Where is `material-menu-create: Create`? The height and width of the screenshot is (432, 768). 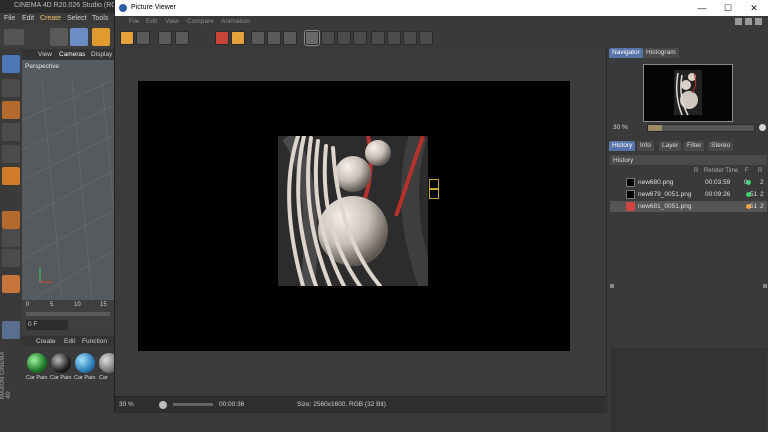
material-menu-create: Create is located at coordinates (46, 341).